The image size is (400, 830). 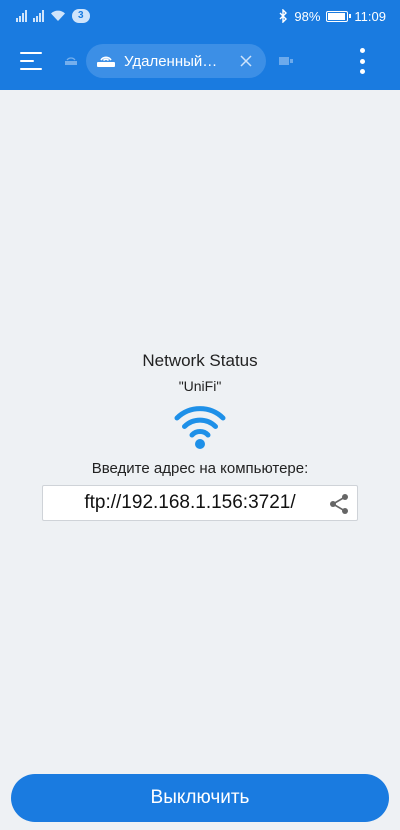 I want to click on clock: 11:09, so click(x=370, y=16).